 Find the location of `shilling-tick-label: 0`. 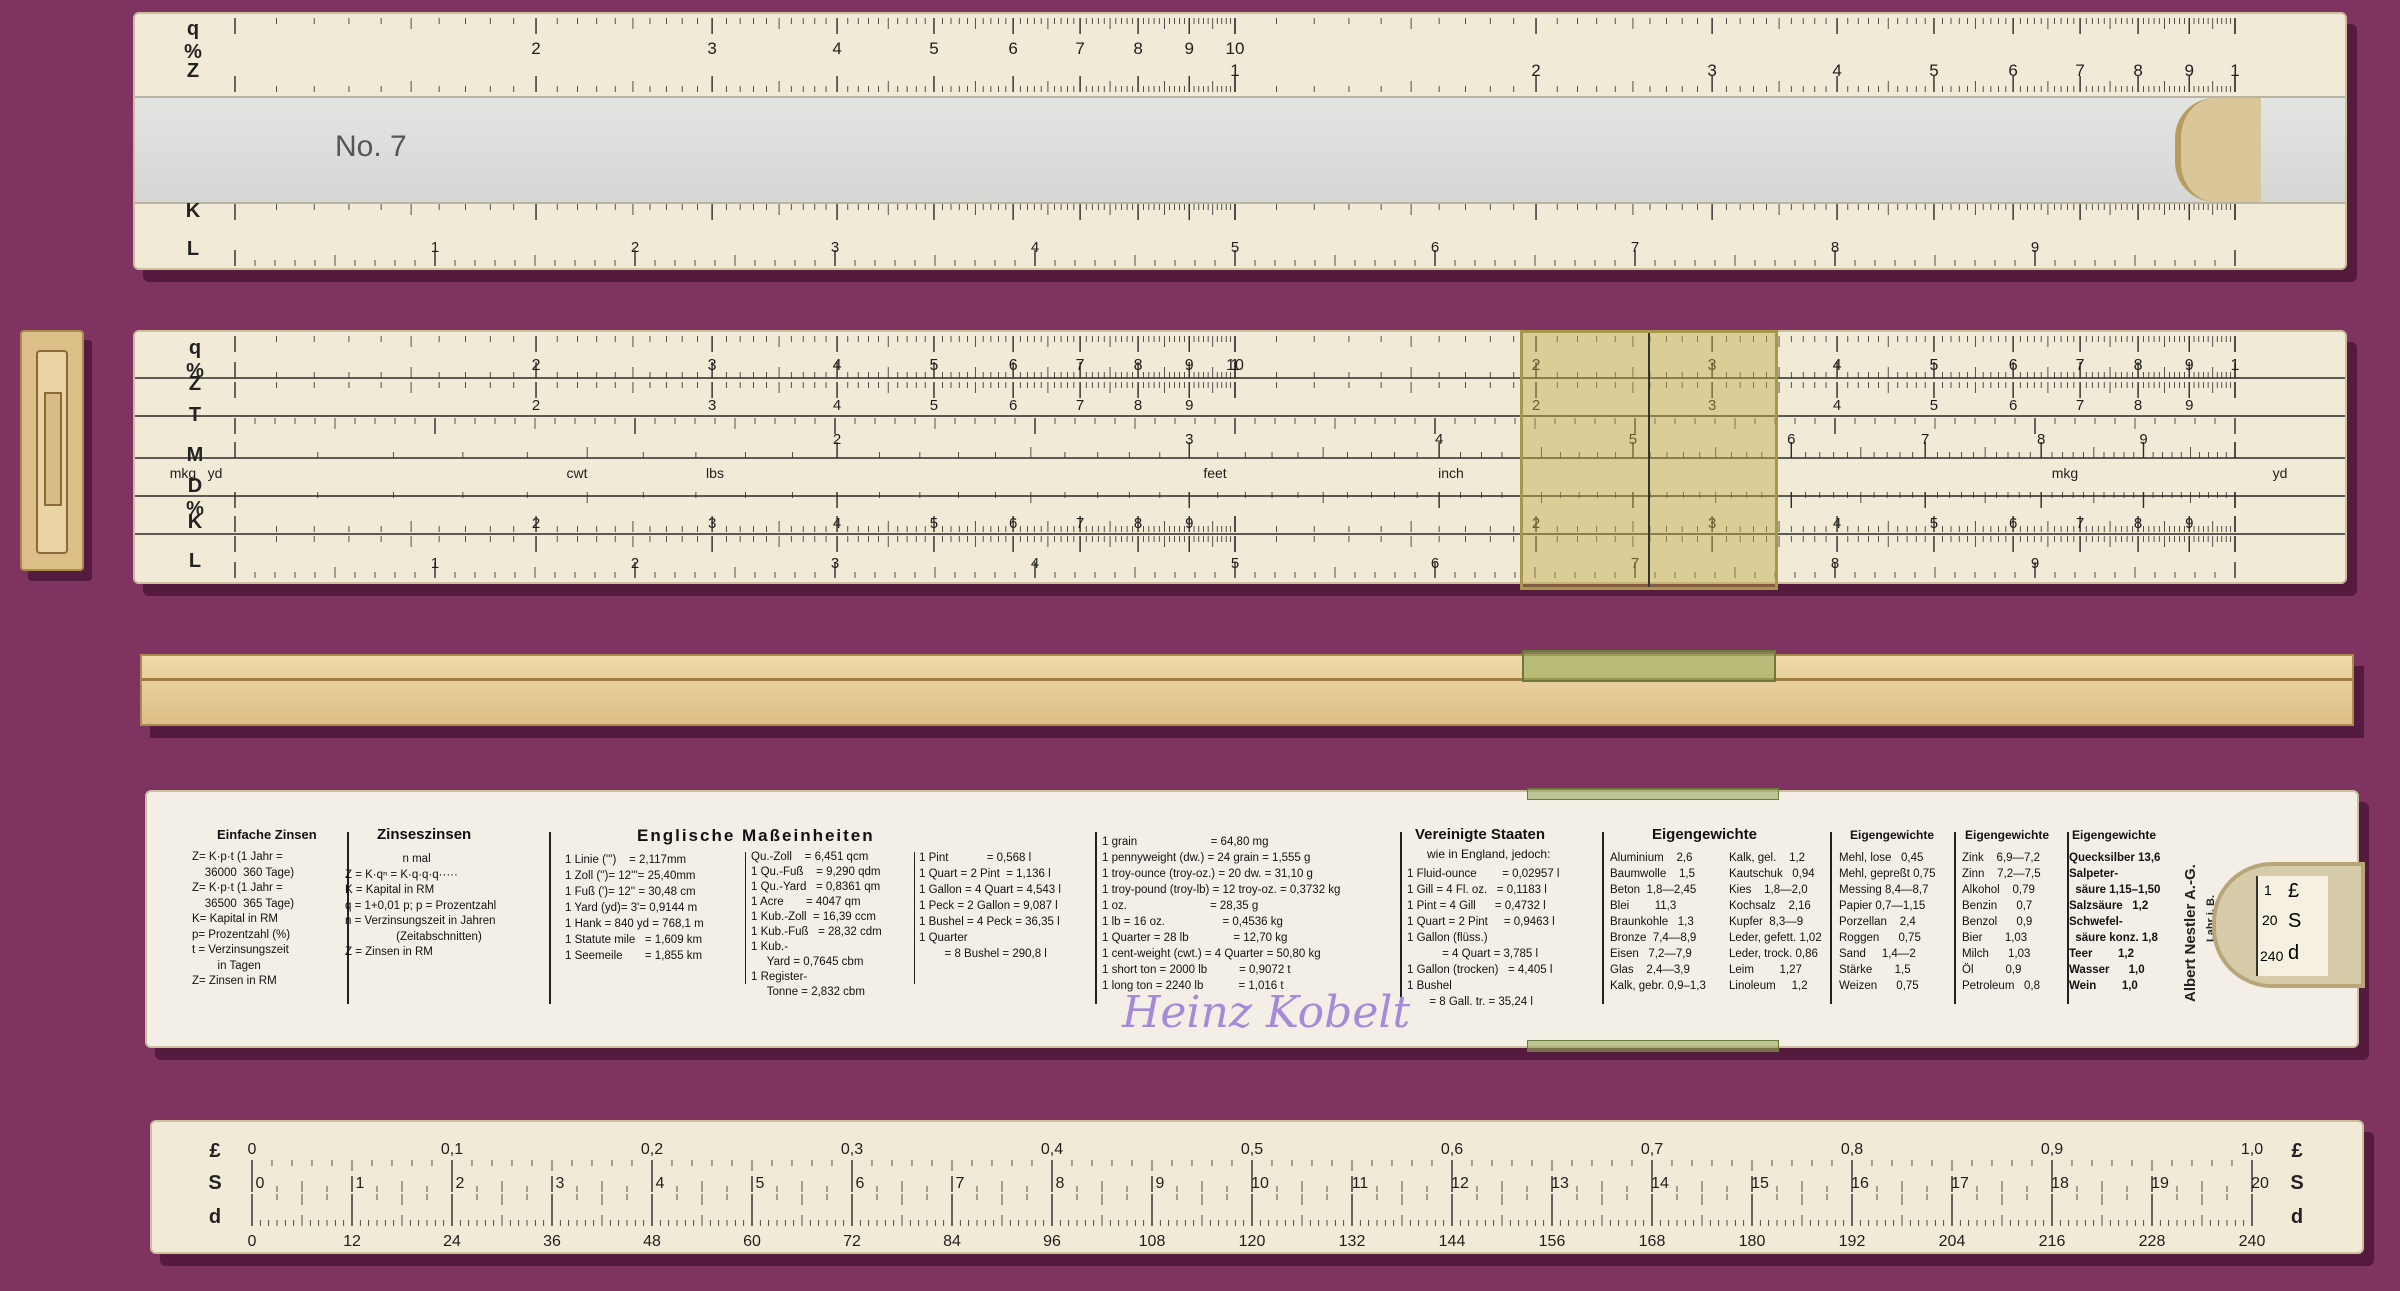

shilling-tick-label: 0 is located at coordinates (260, 1183).